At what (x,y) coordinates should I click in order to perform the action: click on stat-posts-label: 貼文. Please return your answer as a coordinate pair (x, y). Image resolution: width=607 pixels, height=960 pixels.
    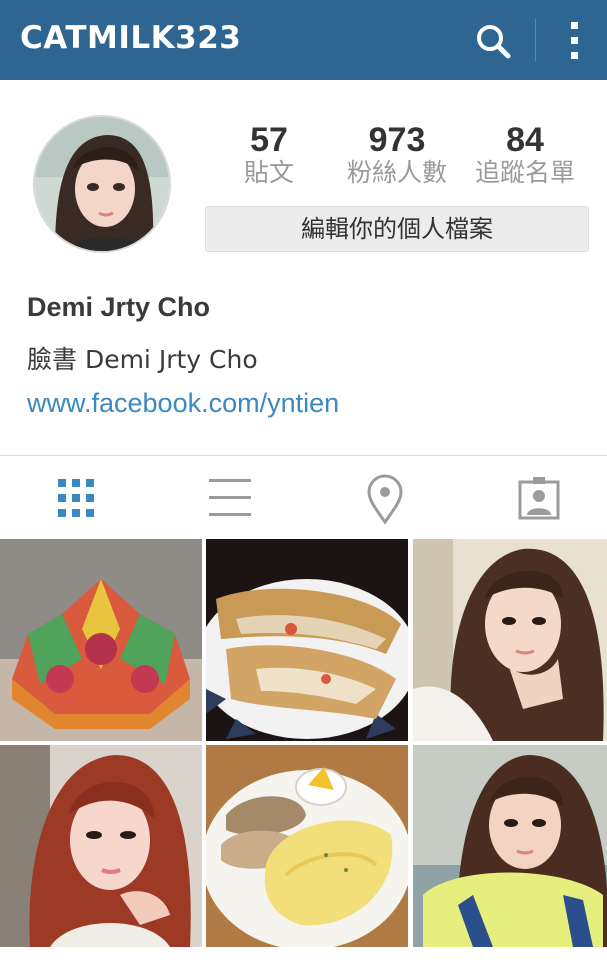
    Looking at the image, I should click on (268, 172).